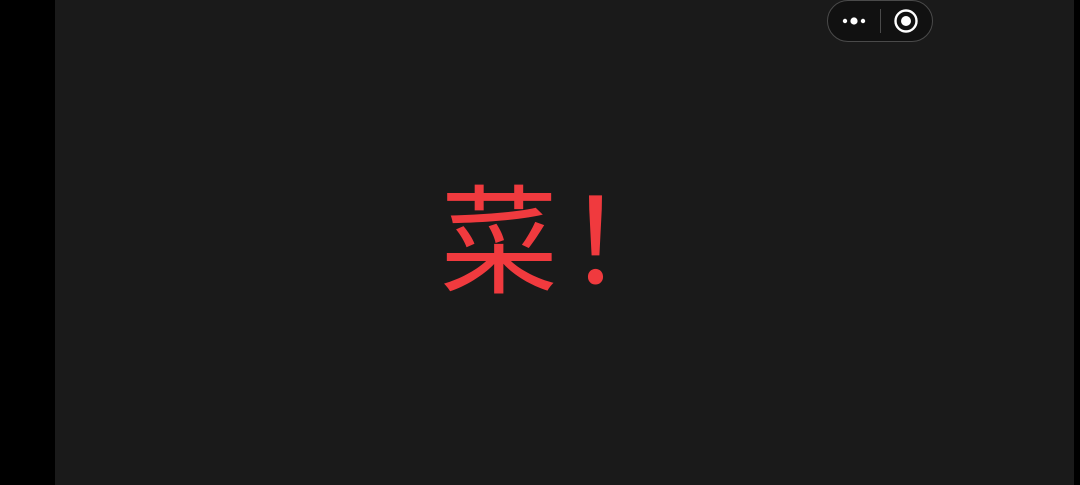  What do you see at coordinates (566, 243) in the screenshot?
I see `result-message: 菜！` at bounding box center [566, 243].